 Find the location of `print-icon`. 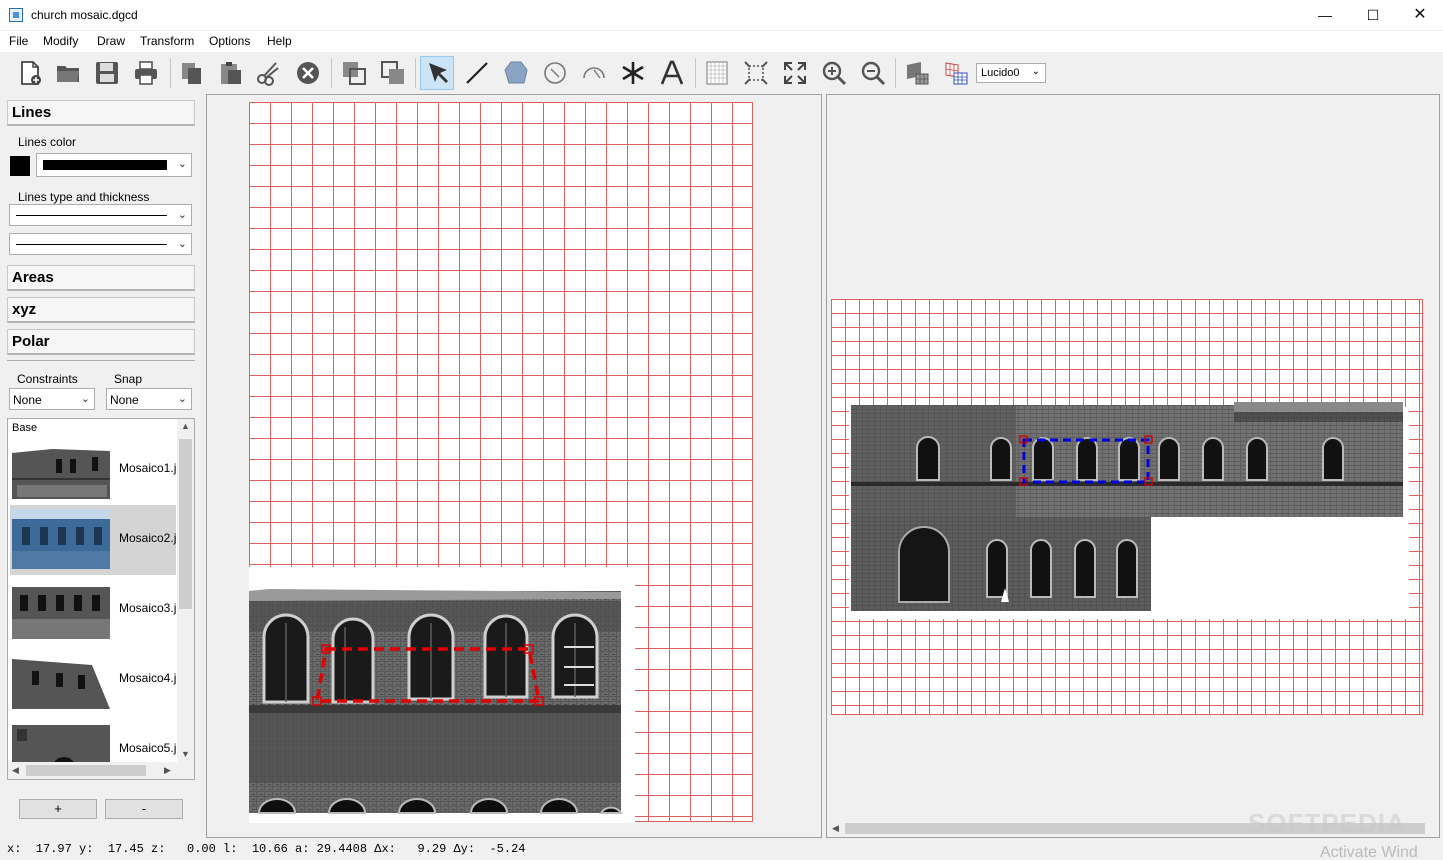

print-icon is located at coordinates (146, 73).